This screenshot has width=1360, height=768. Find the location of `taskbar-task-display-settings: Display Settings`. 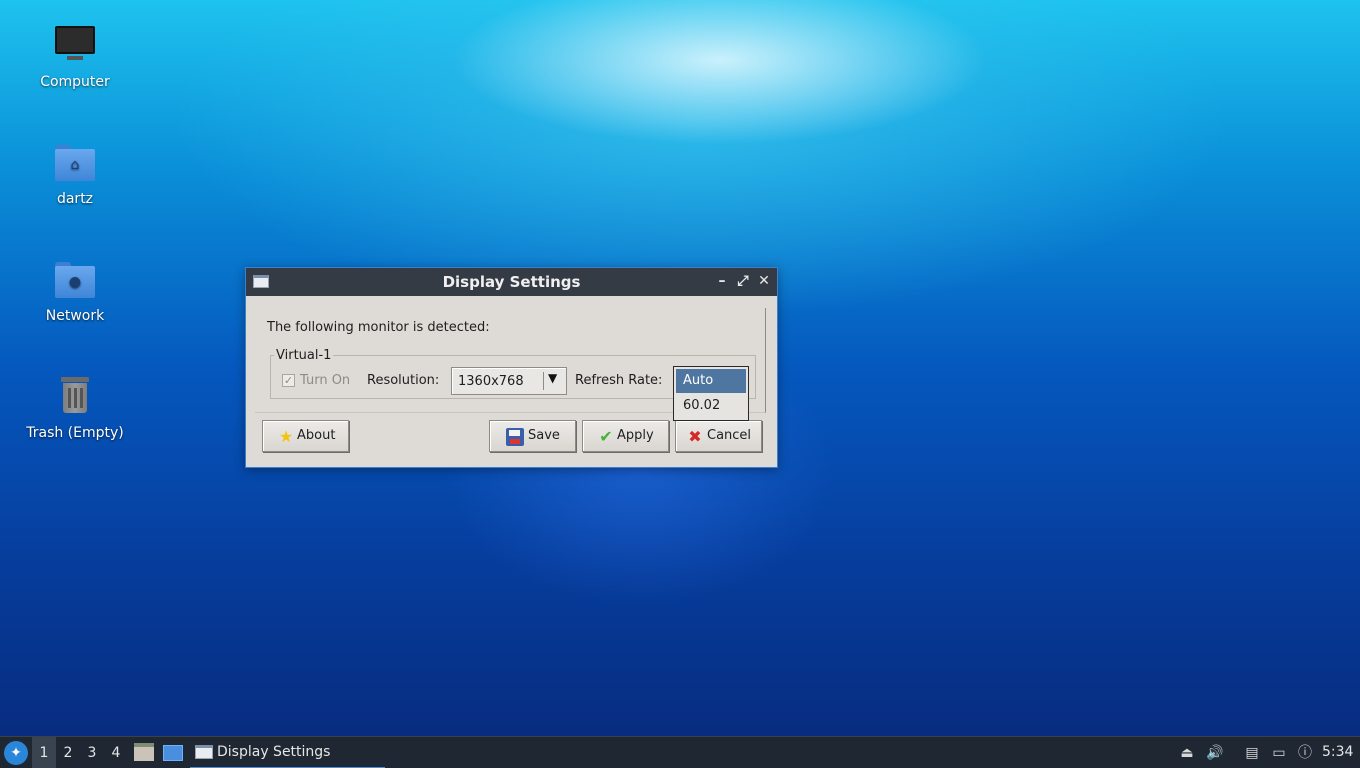

taskbar-task-display-settings: Display Settings is located at coordinates (287, 752).